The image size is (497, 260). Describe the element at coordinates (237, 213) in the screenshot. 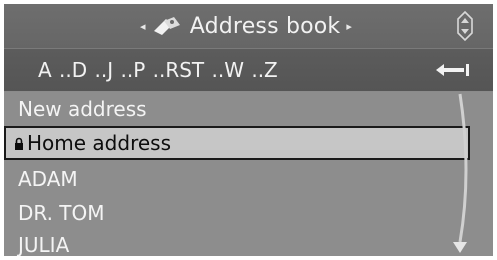

I see `list-item-dr-tom: DR. TOM` at that location.